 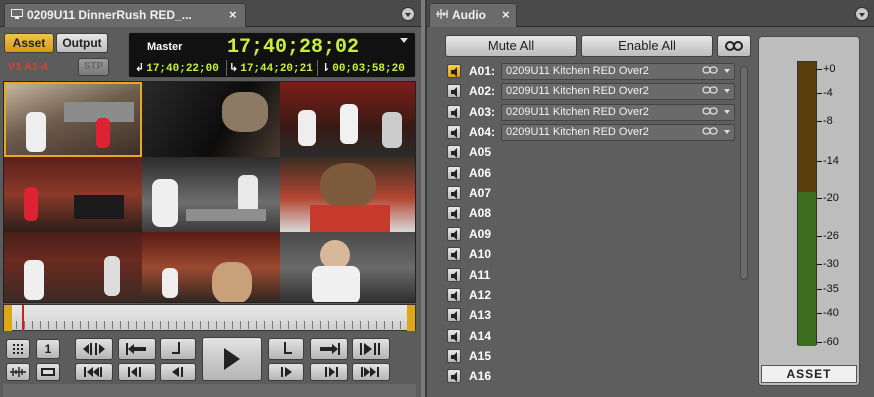 I want to click on timecode-menu-icon, so click(x=404, y=40).